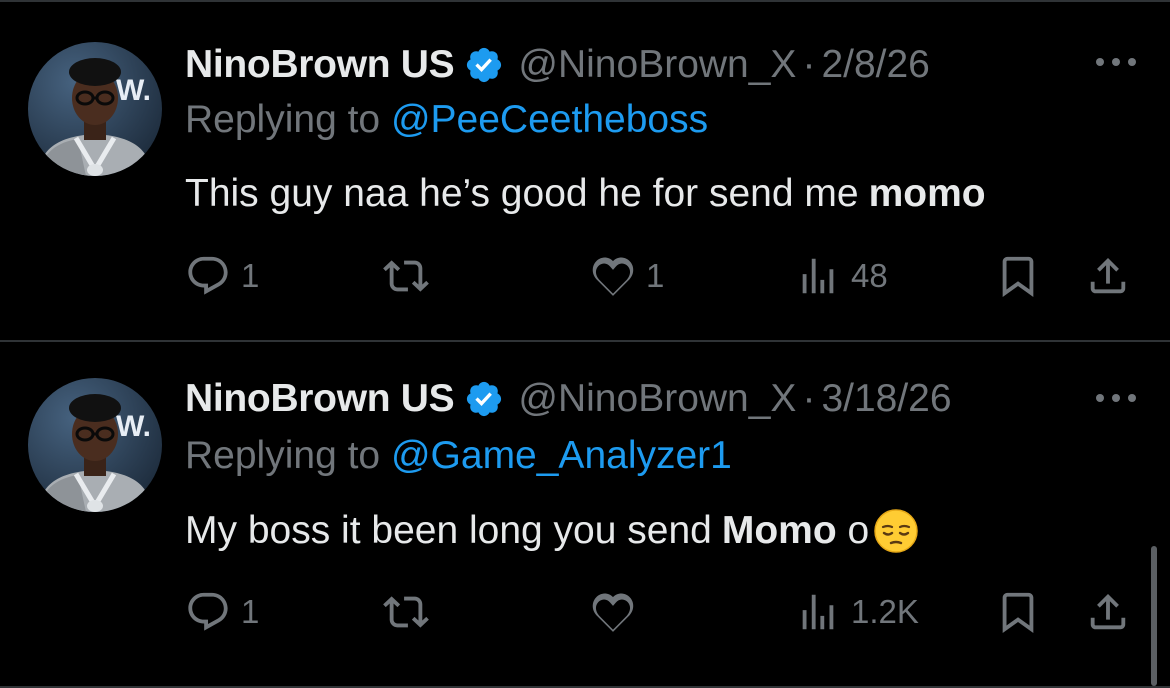 The height and width of the screenshot is (688, 1170). I want to click on tweet-actions: 1 1.2K, so click(665, 612).